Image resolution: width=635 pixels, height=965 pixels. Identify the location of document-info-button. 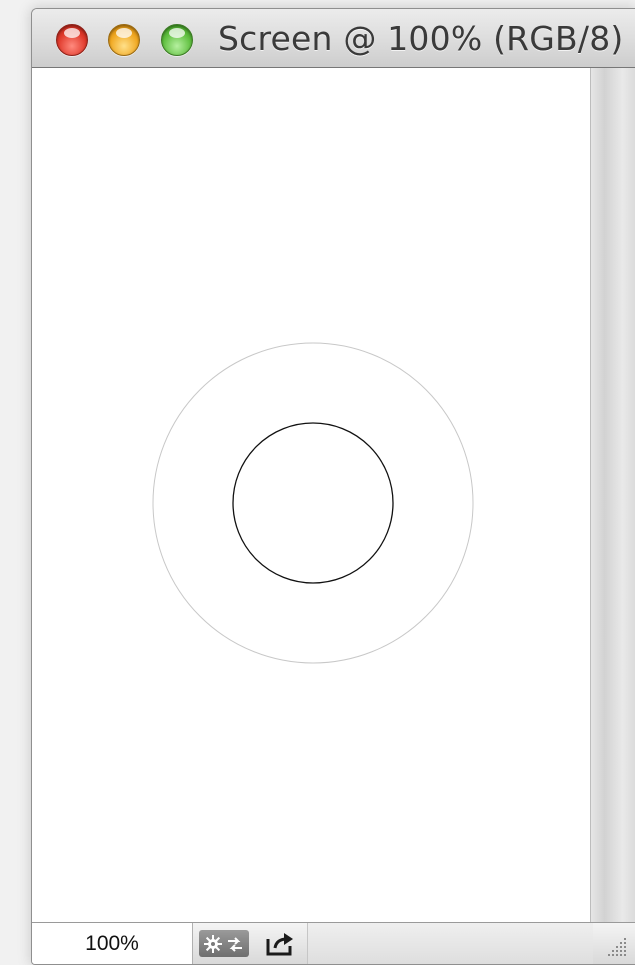
(224, 943).